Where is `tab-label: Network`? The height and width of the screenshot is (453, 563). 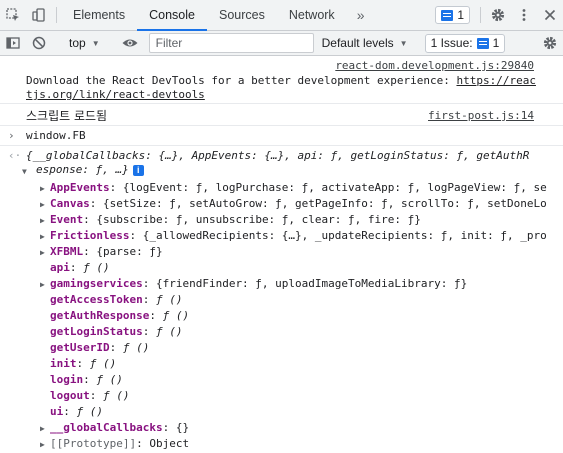 tab-label: Network is located at coordinates (311, 15).